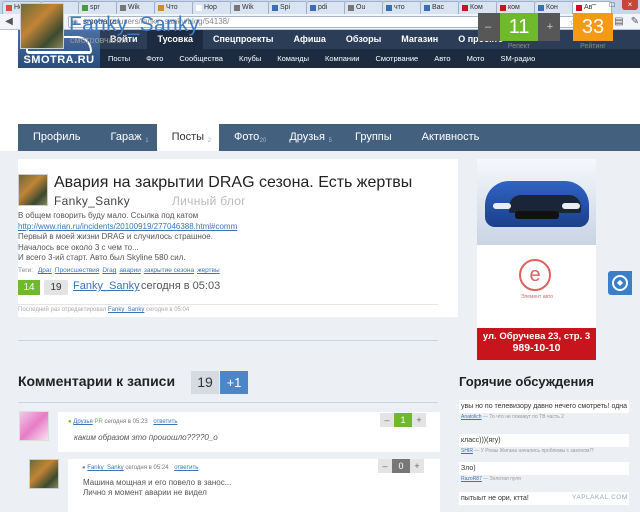 Image resolution: width=640 pixels, height=512 pixels. Describe the element at coordinates (307, 137) in the screenshot. I see `profile-tab: Друзья 5` at that location.